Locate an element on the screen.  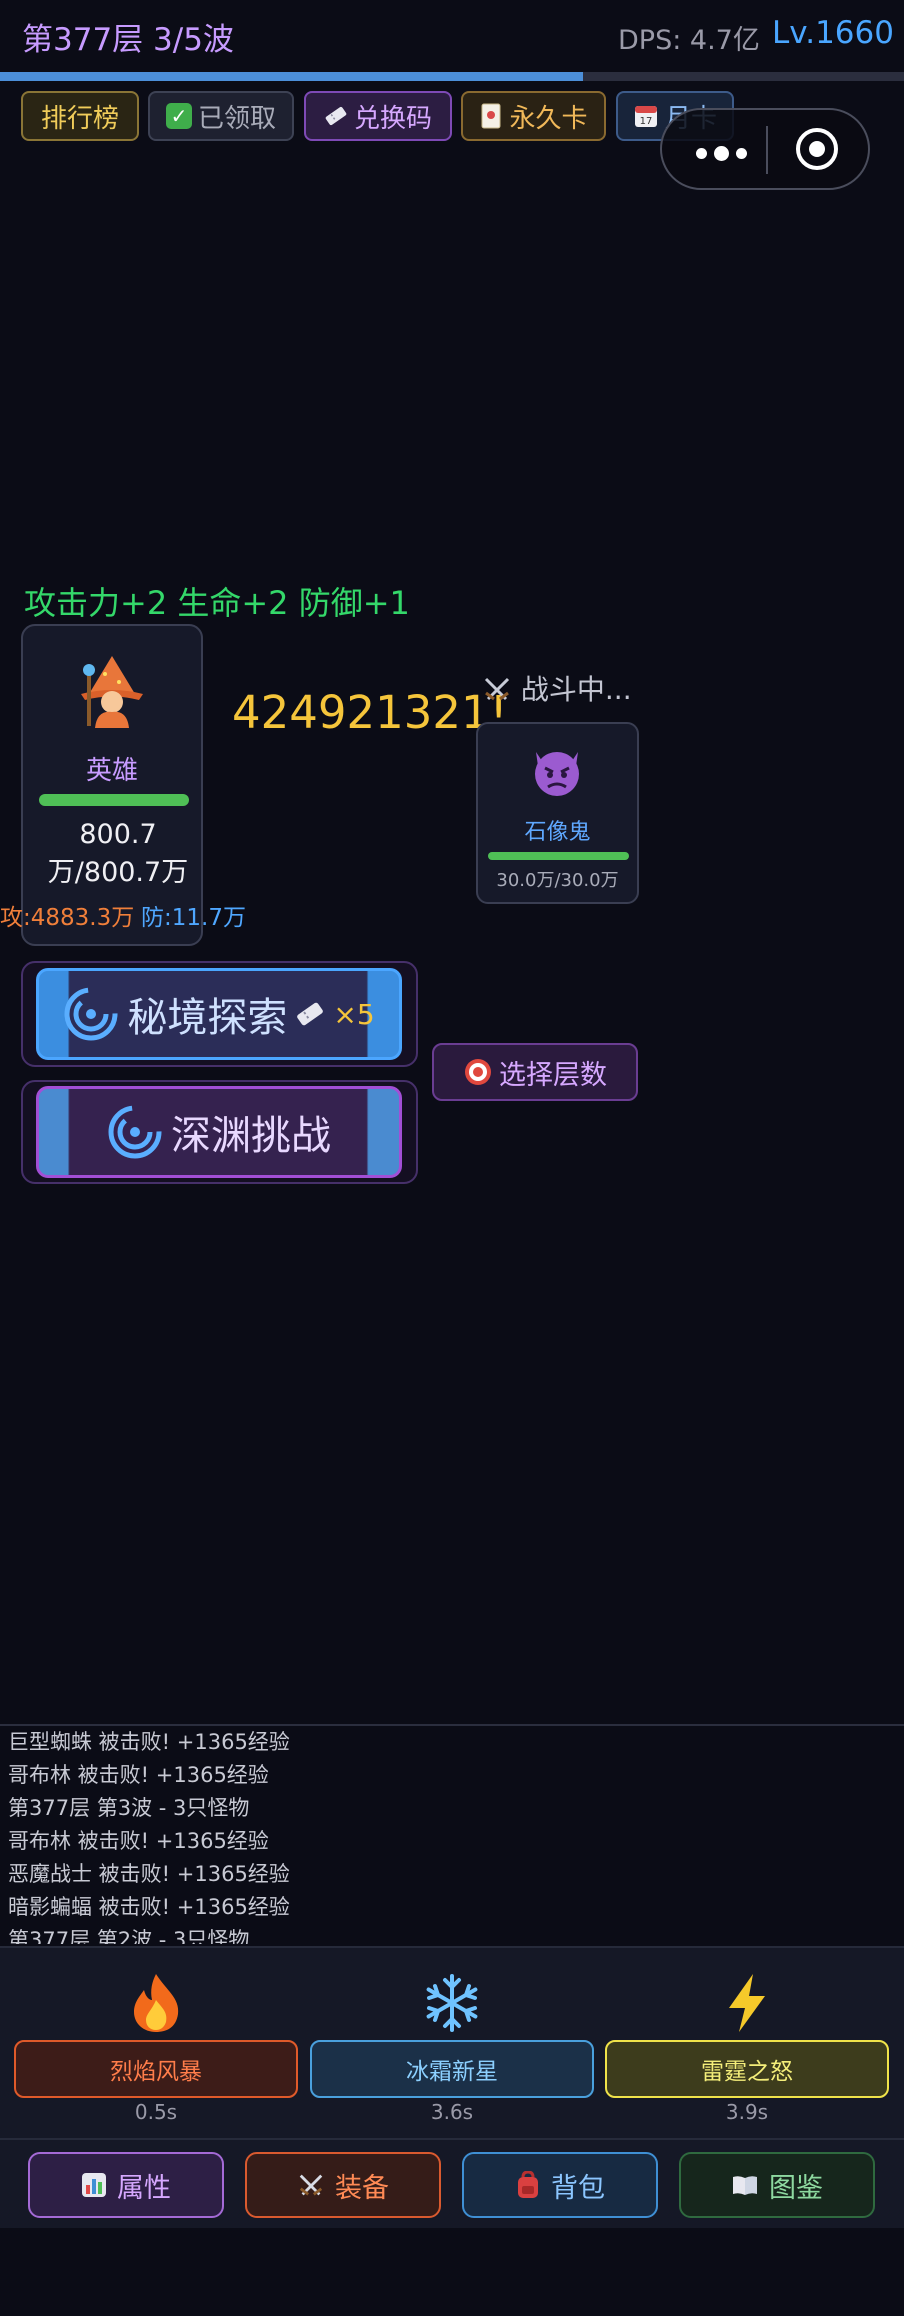
redeem-code-label: 兑换码 is located at coordinates (392, 118).